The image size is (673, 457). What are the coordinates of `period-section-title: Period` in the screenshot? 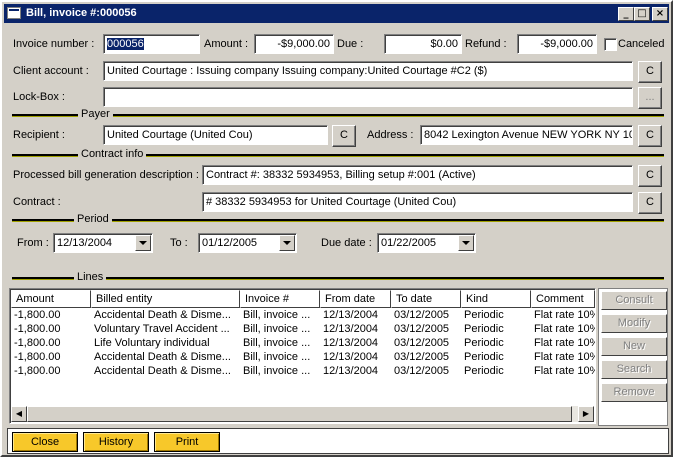 It's located at (93, 219).